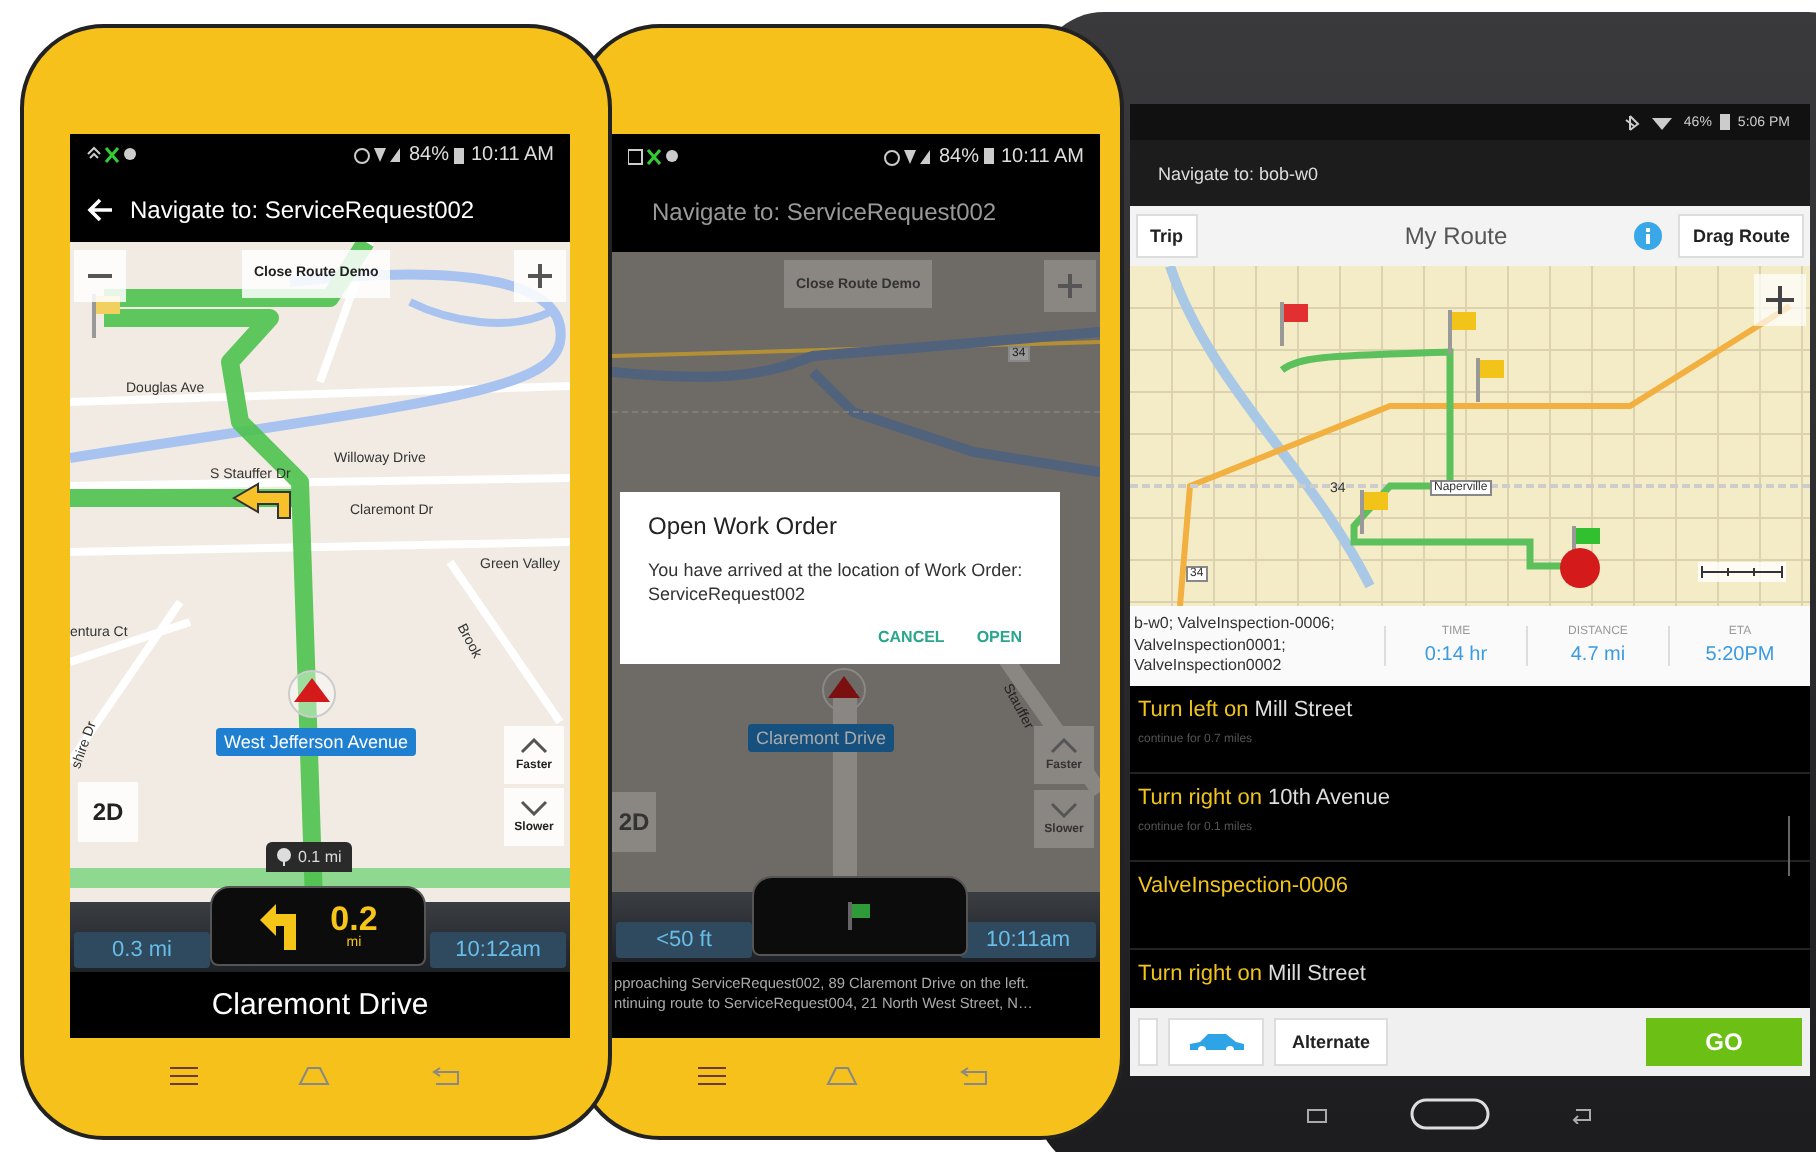 This screenshot has width=1816, height=1152. I want to click on zoom-out-button, so click(100, 275).